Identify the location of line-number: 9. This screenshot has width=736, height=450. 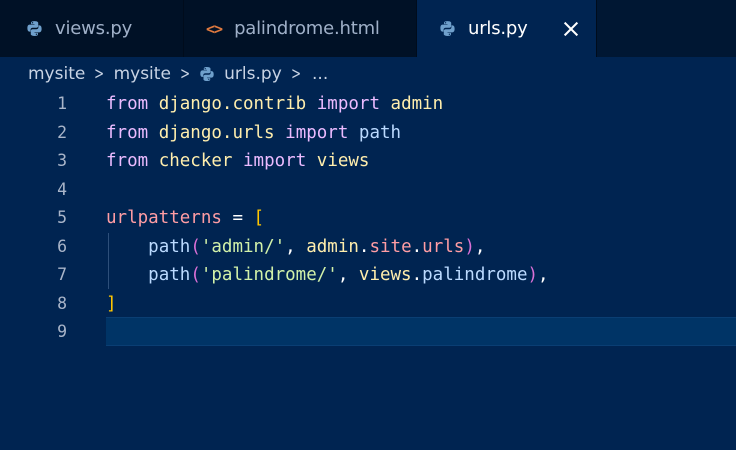
(62, 331).